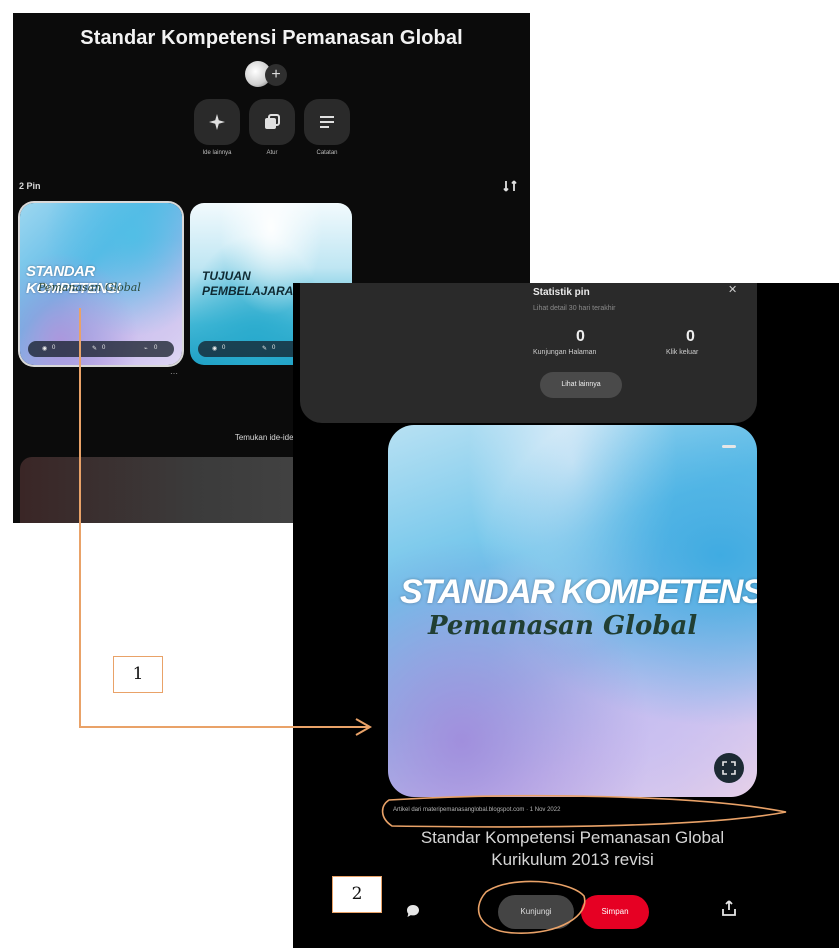  I want to click on organize-button, so click(272, 122).